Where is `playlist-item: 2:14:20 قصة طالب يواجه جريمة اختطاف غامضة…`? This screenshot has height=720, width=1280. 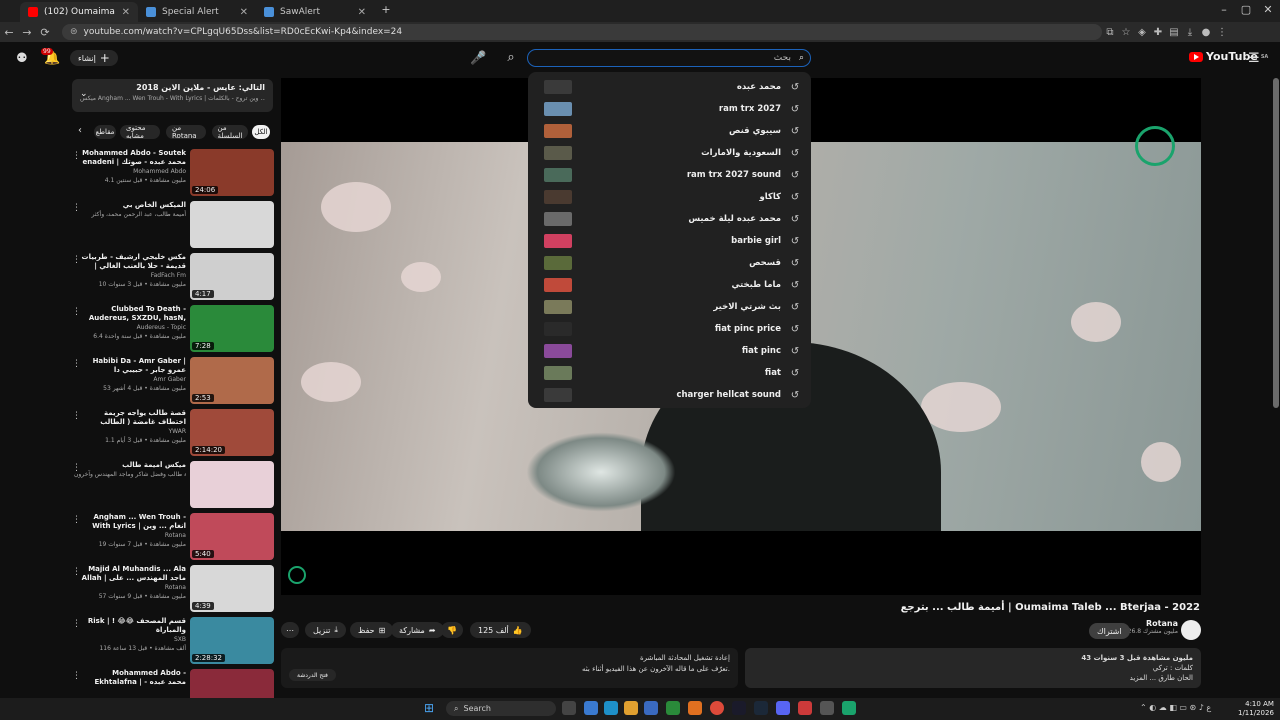 playlist-item: 2:14:20 قصة طالب يواجه جريمة اختطاف غامضة… is located at coordinates (172, 434).